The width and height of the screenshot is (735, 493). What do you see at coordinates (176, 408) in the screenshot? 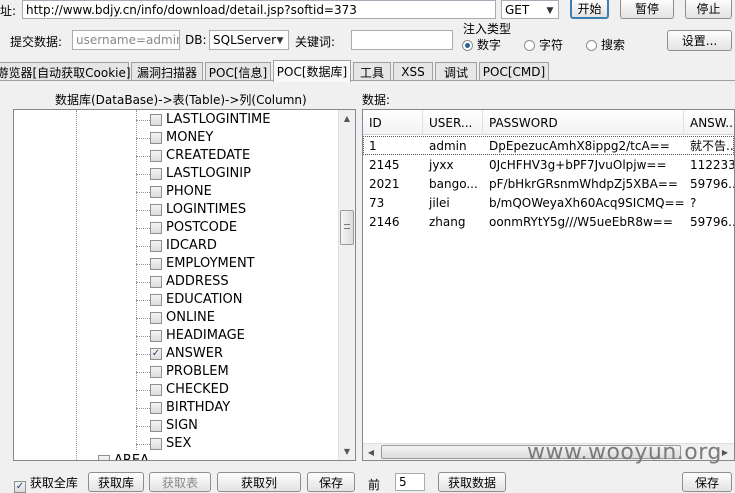
I see `tree-node-column: BIRTHDAY` at bounding box center [176, 408].